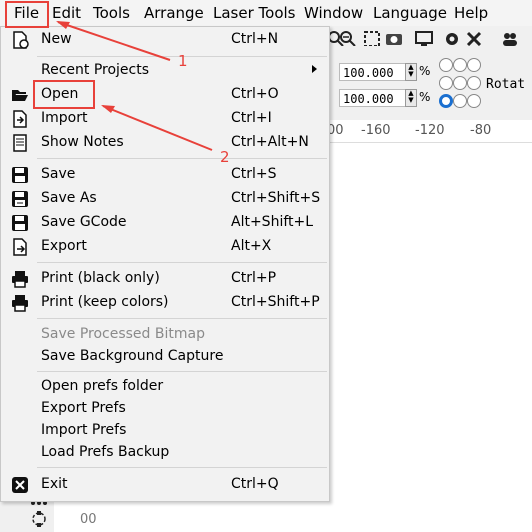 The width and height of the screenshot is (532, 532). I want to click on annotation-arrows, so click(134, 86).